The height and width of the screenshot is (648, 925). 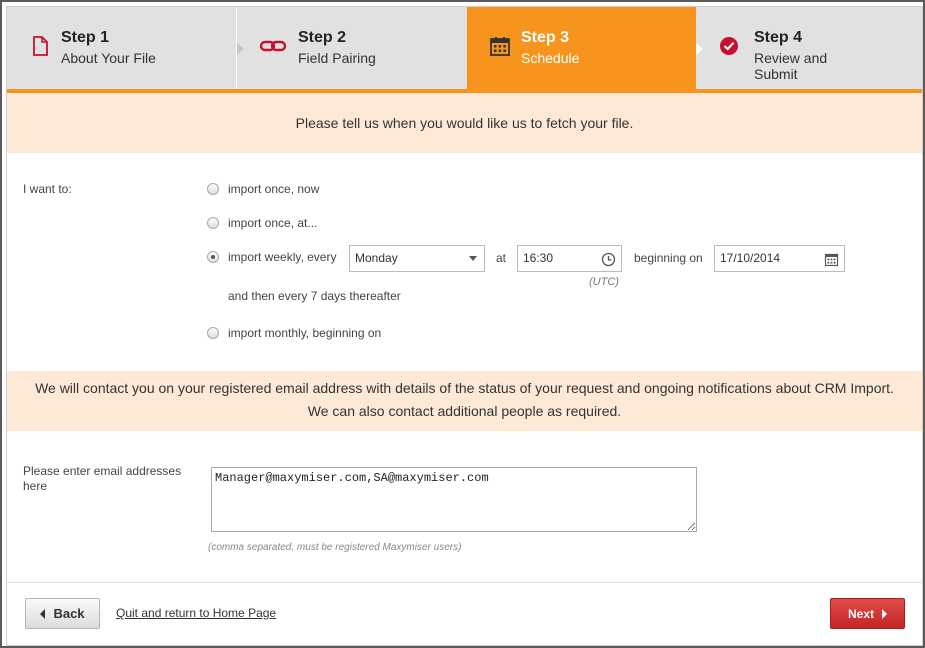 I want to click on option-label: import weekly, every, so click(x=282, y=257).